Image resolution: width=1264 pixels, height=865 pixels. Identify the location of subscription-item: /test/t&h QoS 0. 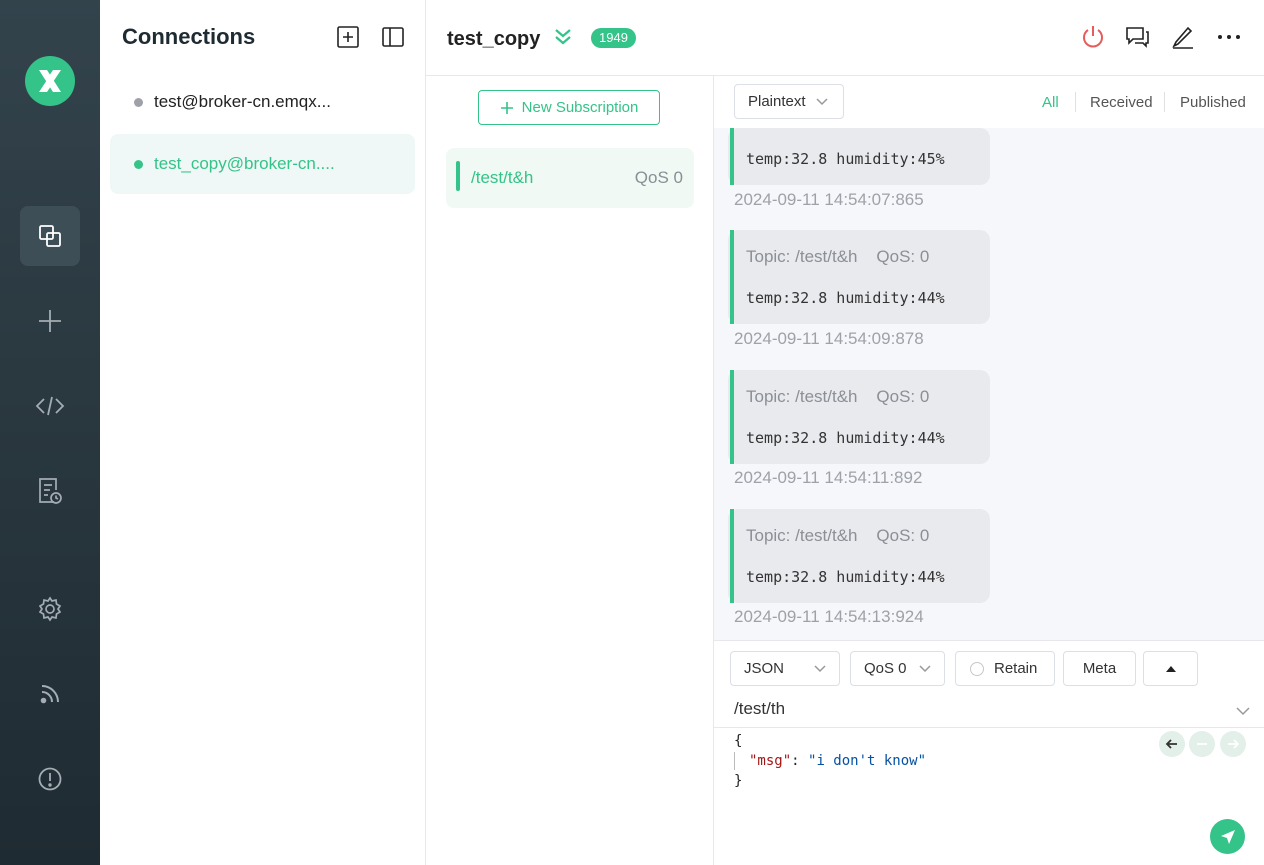
(570, 178).